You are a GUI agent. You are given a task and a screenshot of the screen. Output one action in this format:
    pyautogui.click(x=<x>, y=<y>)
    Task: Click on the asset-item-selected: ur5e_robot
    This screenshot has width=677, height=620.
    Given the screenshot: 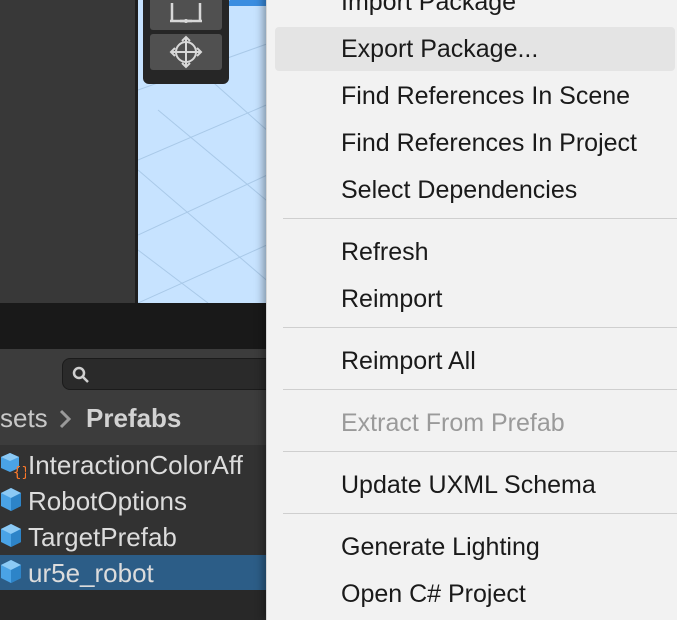 What is the action you would take?
    pyautogui.click(x=139, y=572)
    